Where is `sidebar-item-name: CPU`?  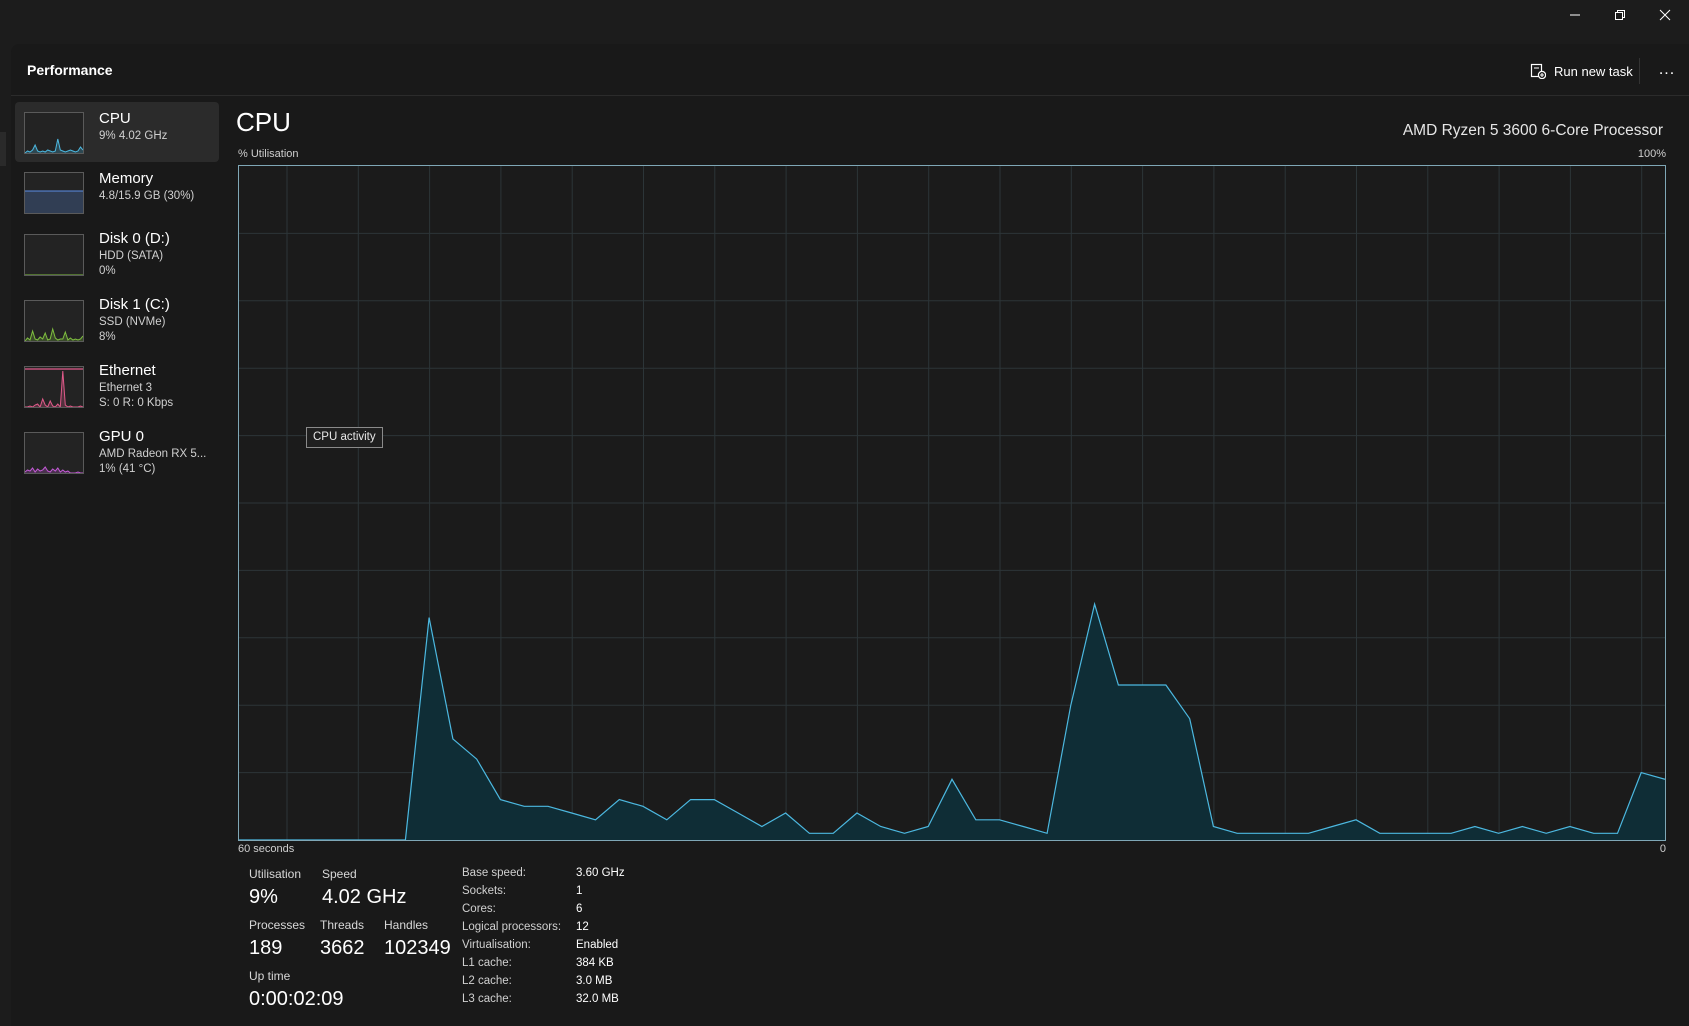 sidebar-item-name: CPU is located at coordinates (115, 118).